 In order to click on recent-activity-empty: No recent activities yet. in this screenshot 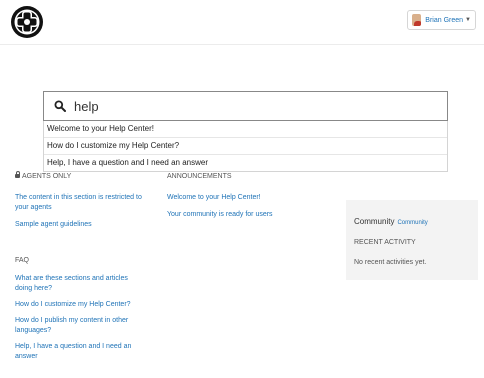, I will do `click(390, 262)`.